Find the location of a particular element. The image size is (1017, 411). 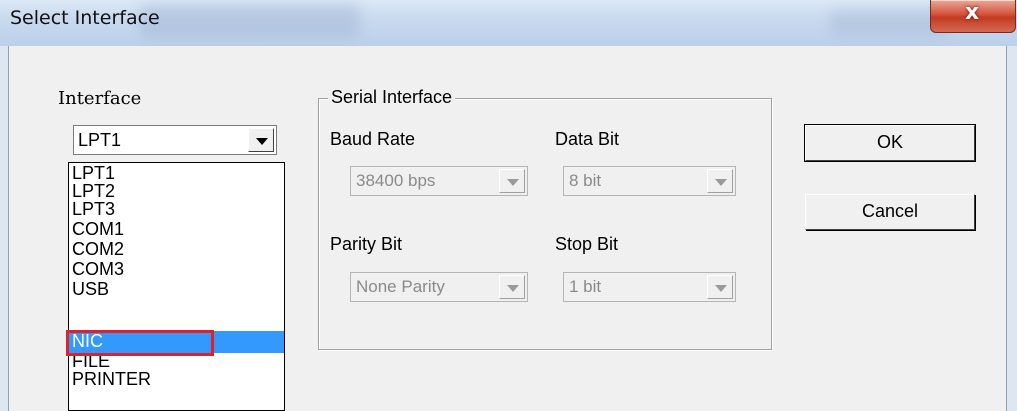

baud-rate-value: 38400 bps is located at coordinates (396, 180).